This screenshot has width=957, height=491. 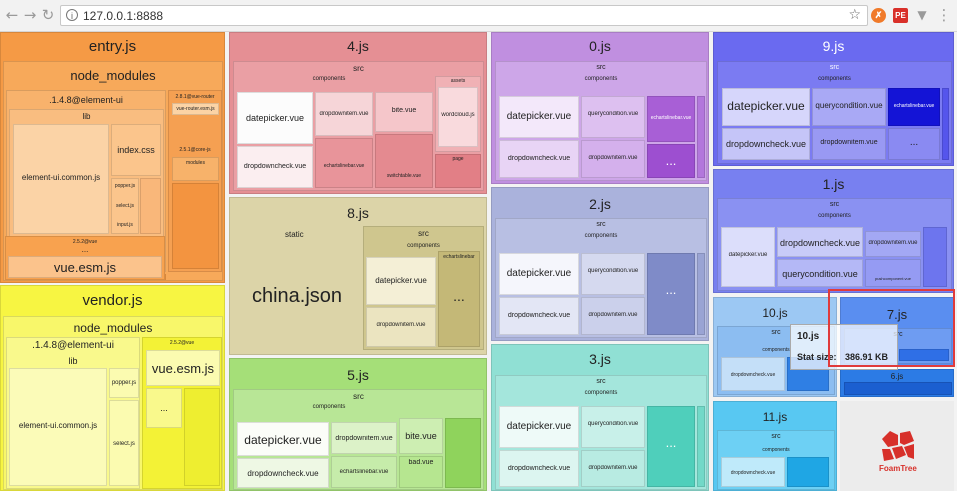 I want to click on info-icon: i, so click(x=72, y=15).